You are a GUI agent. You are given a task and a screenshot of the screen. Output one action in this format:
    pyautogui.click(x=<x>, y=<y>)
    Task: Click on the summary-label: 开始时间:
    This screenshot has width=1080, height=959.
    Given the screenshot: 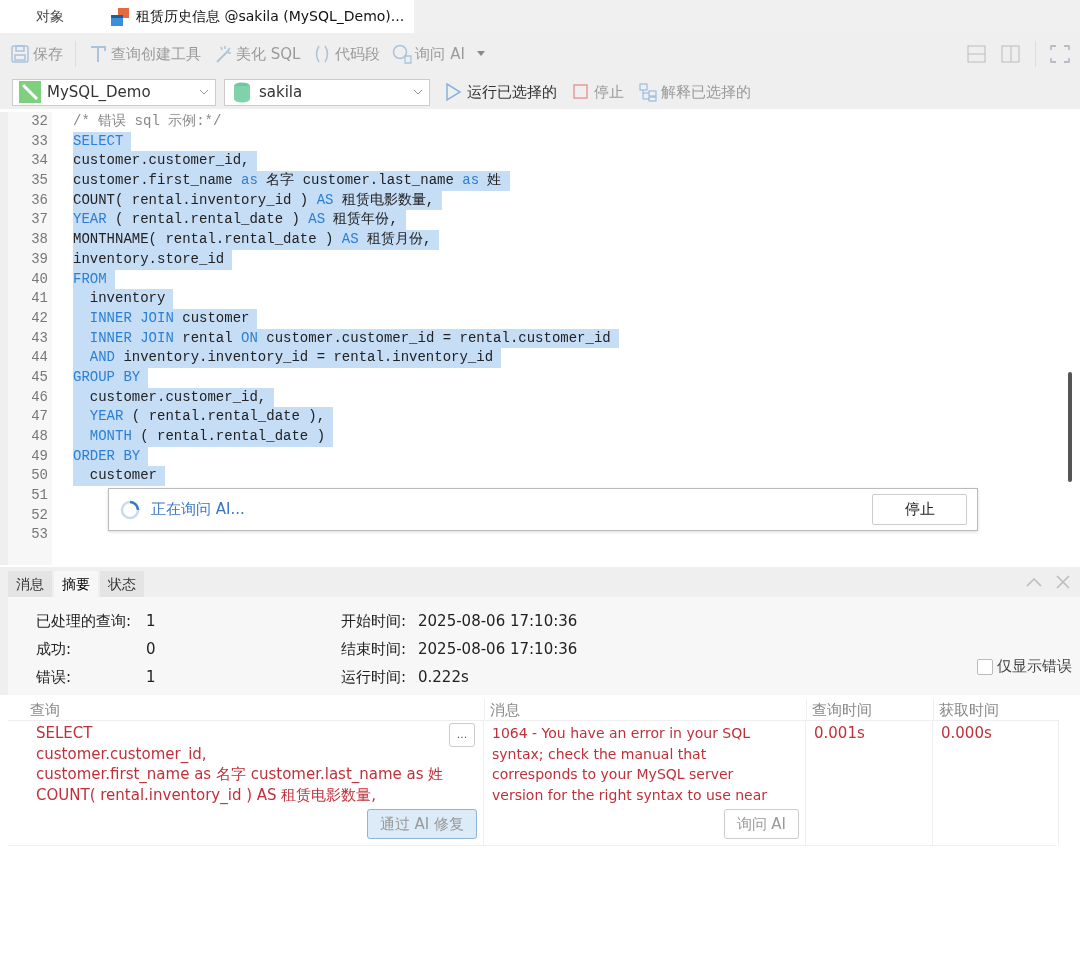 What is the action you would take?
    pyautogui.click(x=374, y=621)
    